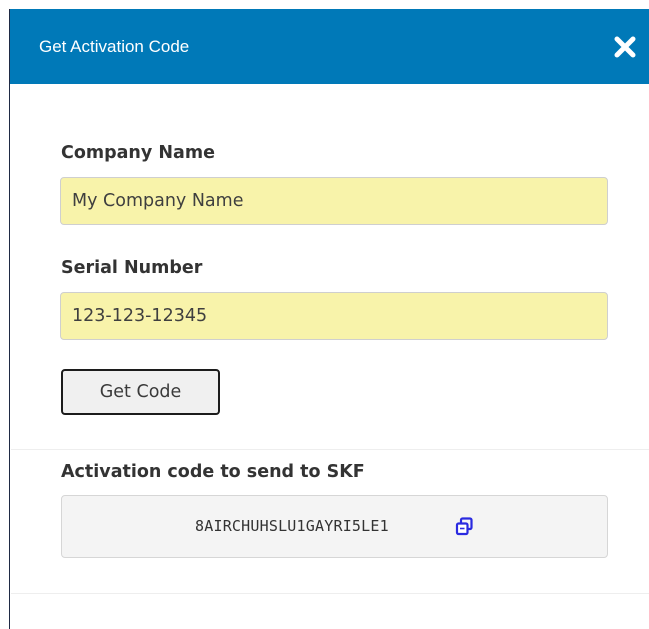  What do you see at coordinates (213, 472) in the screenshot?
I see `activation-code-label: Activation code to send to SKF` at bounding box center [213, 472].